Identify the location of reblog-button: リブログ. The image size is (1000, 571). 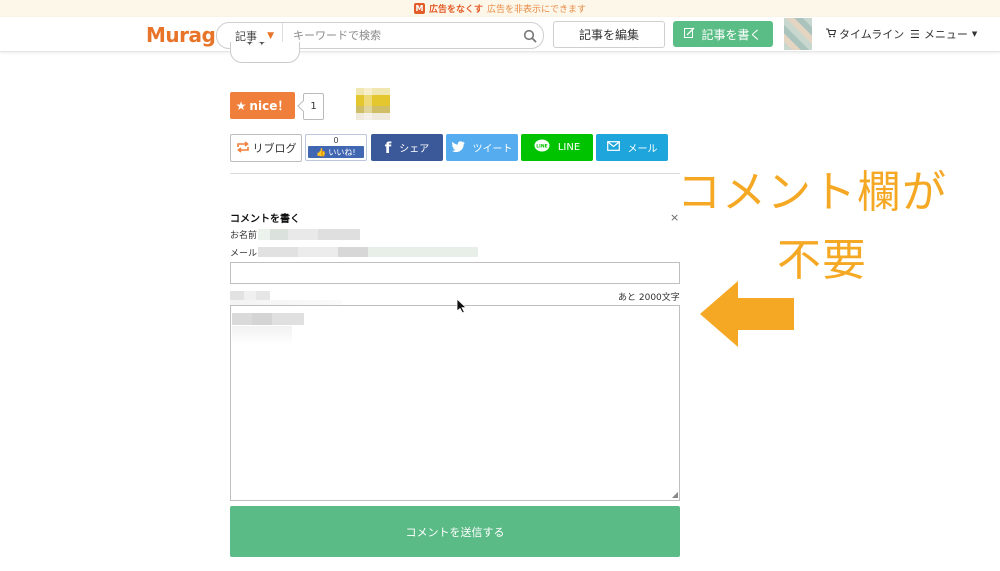
(266, 148).